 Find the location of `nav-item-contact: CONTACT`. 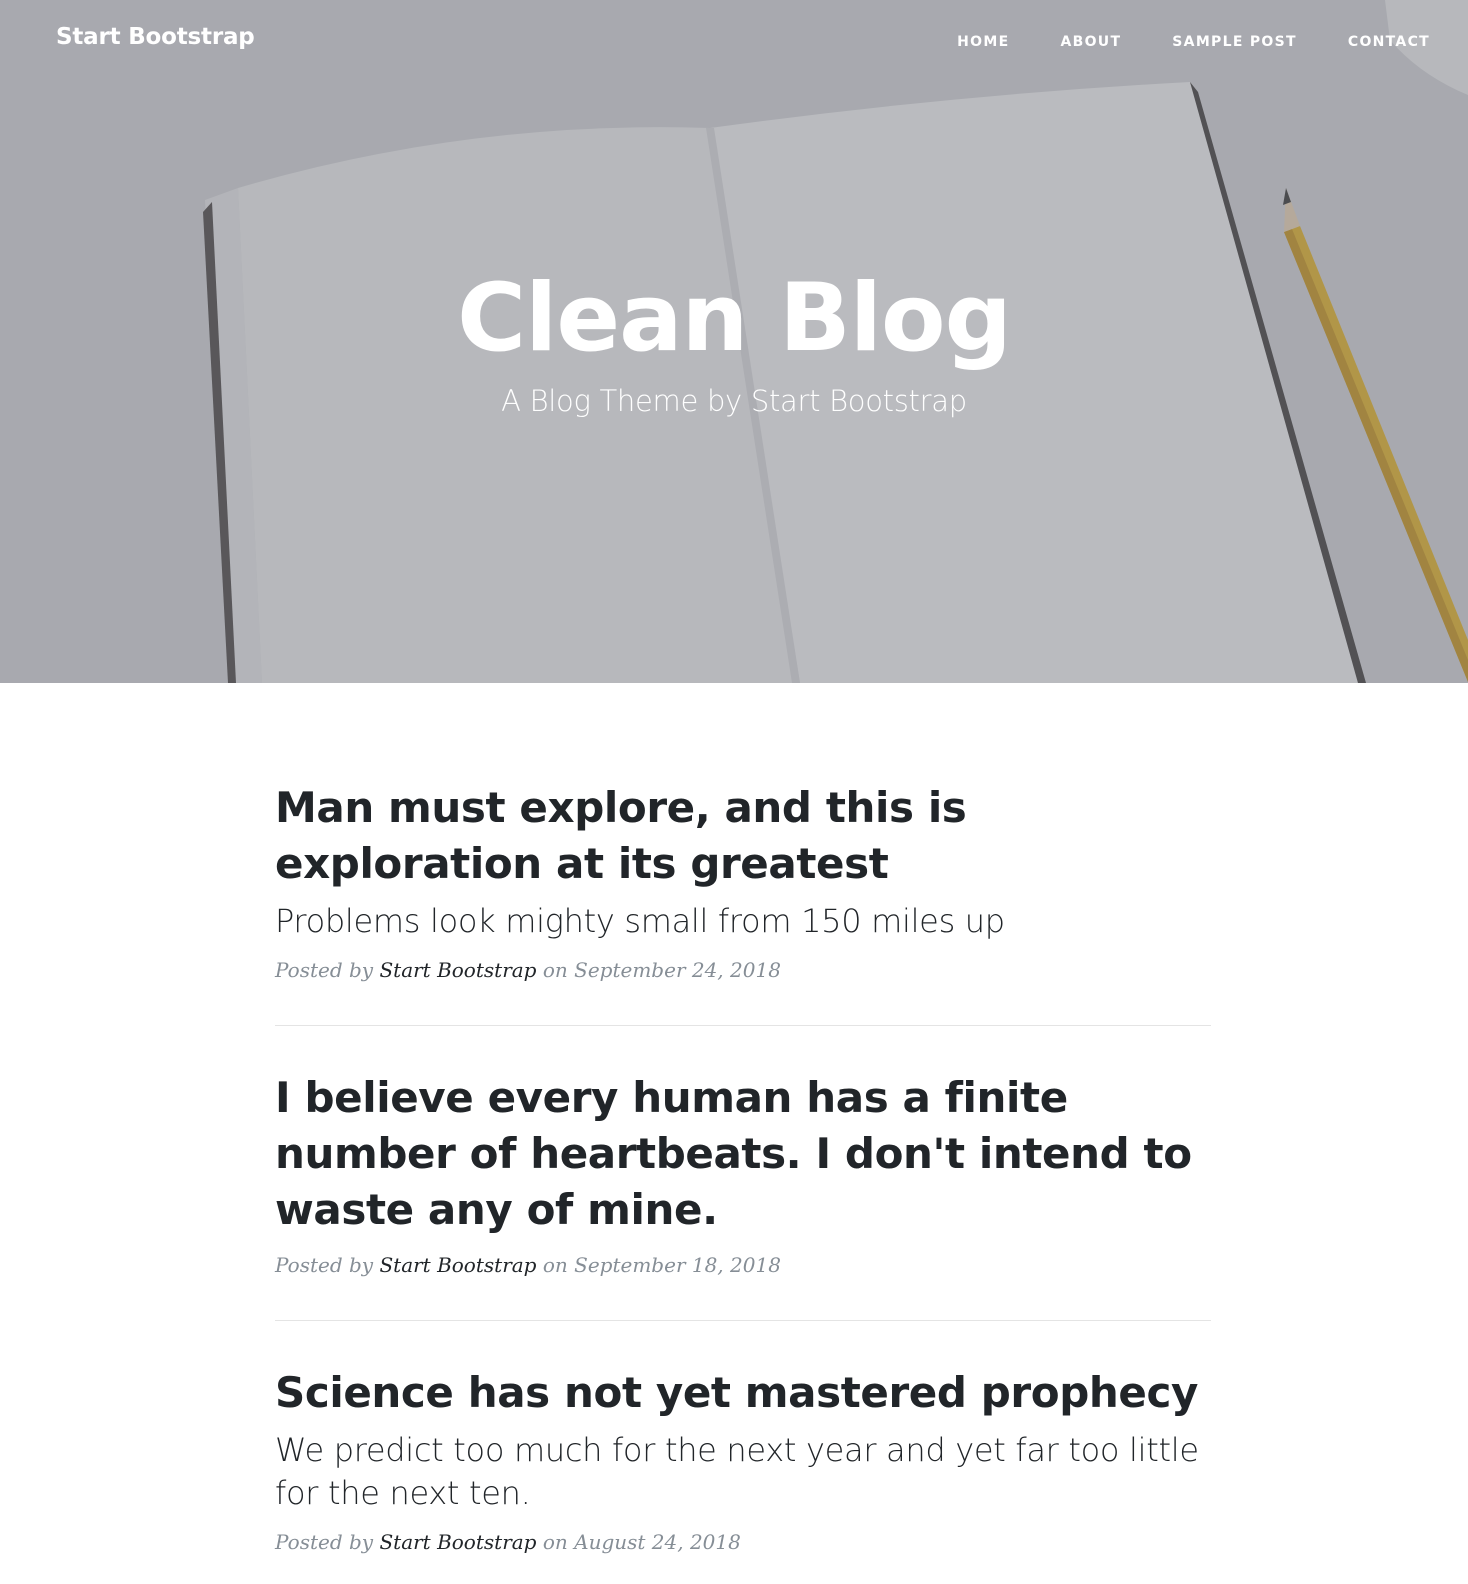

nav-item-contact: CONTACT is located at coordinates (1389, 42).